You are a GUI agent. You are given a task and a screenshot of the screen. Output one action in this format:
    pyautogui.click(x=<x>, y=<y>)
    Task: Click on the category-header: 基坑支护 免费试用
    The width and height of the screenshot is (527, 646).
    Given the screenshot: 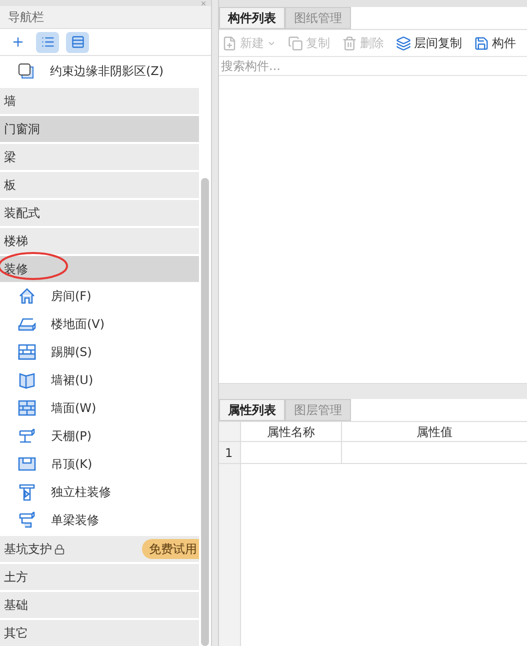 What is the action you would take?
    pyautogui.click(x=99, y=549)
    